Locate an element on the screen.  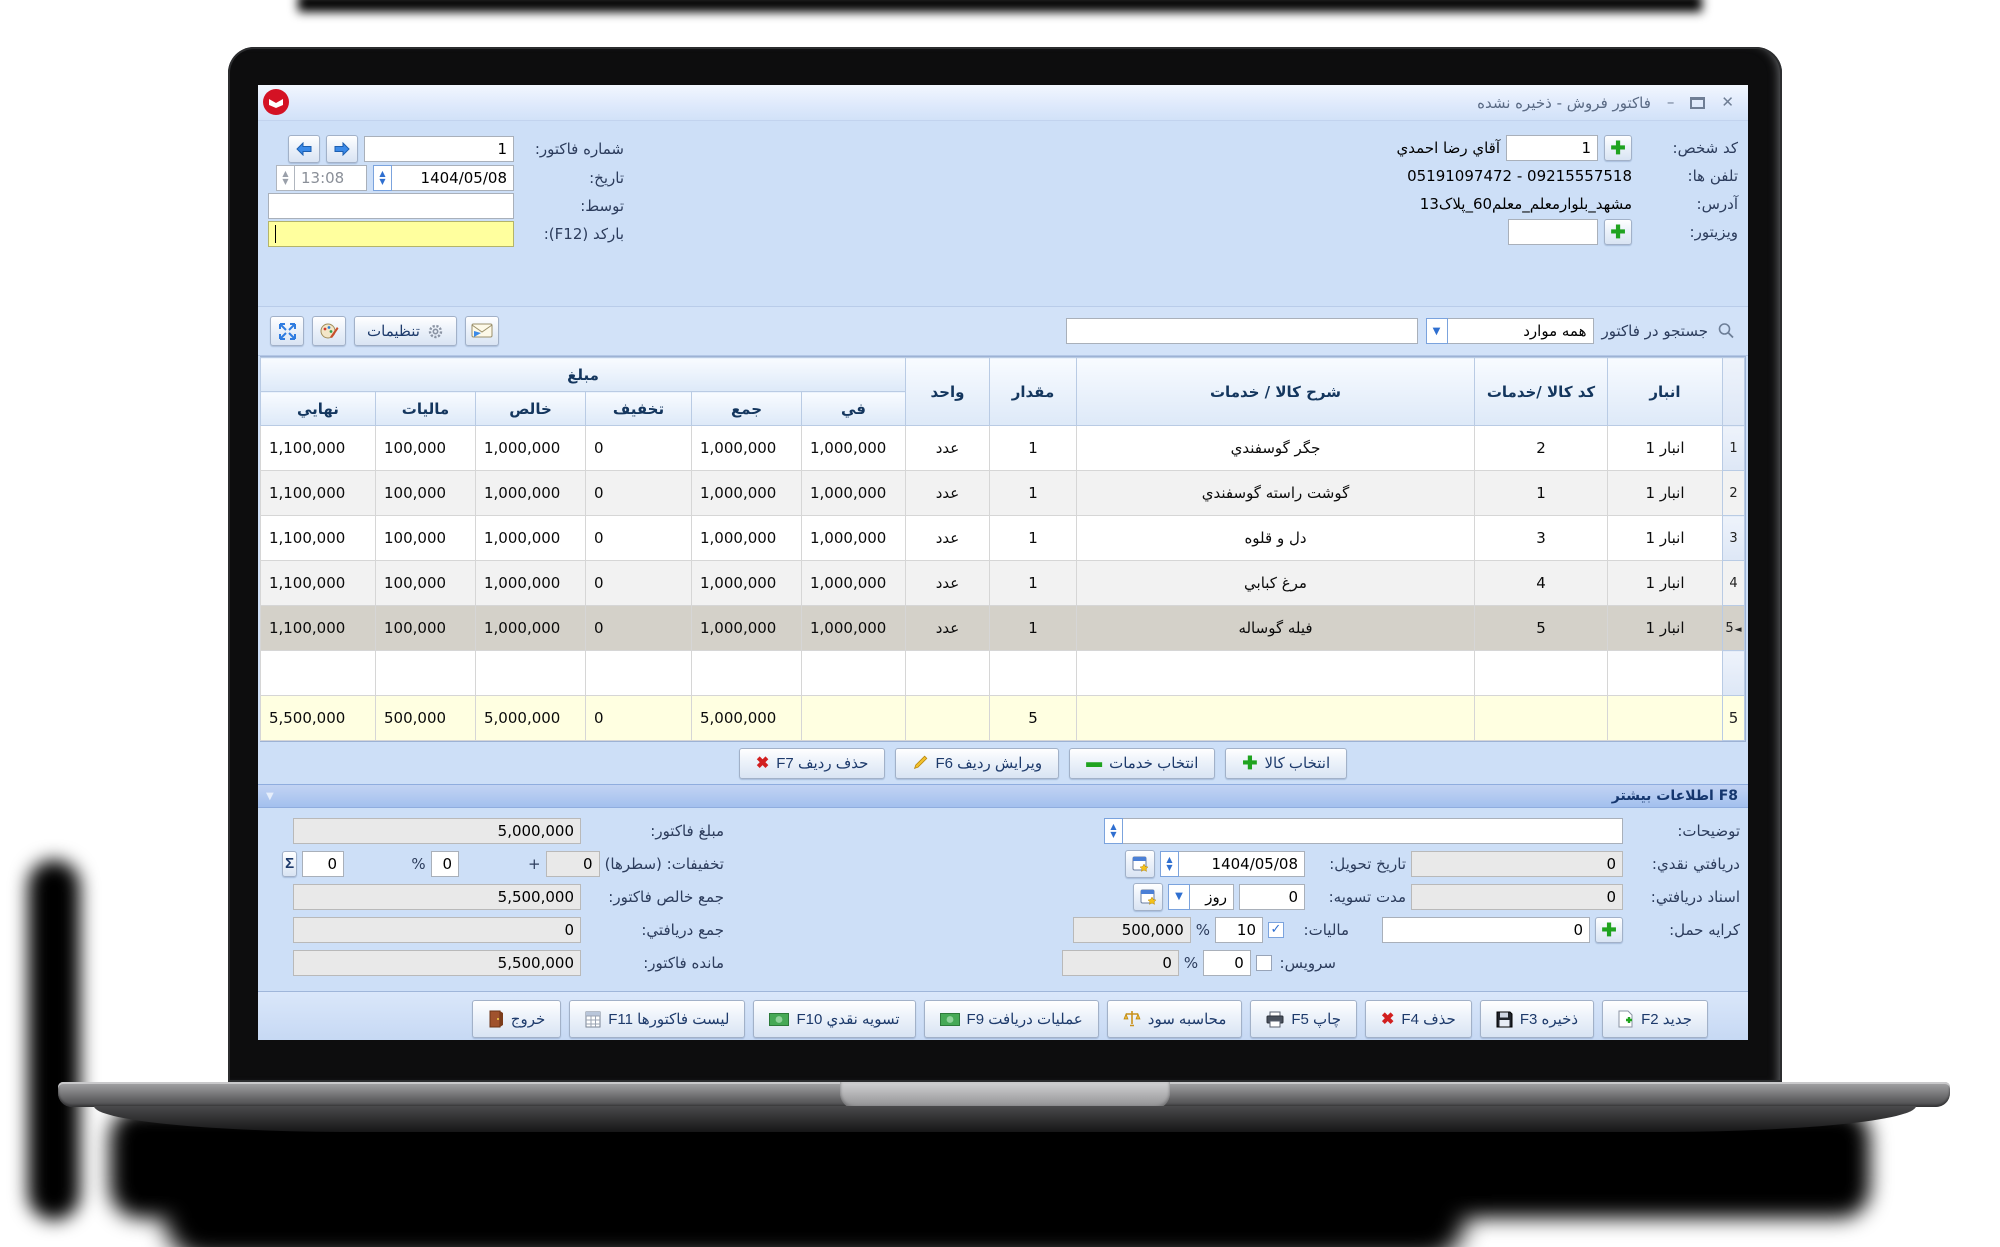
barcode-field is located at coordinates (391, 234).